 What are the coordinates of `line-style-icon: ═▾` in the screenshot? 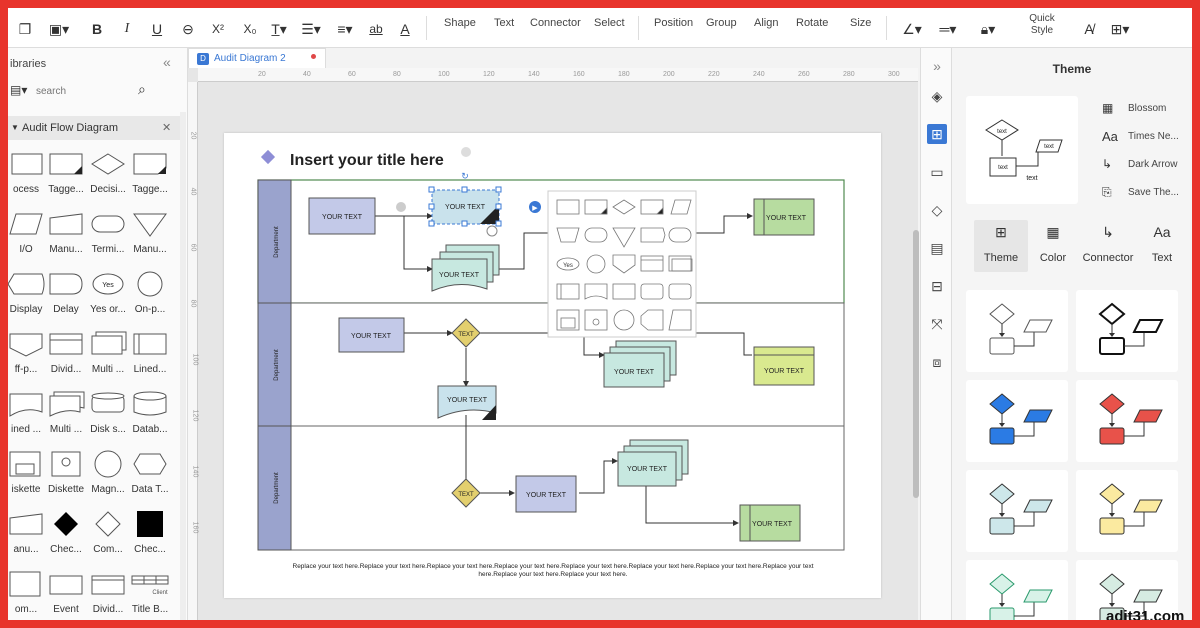 It's located at (948, 29).